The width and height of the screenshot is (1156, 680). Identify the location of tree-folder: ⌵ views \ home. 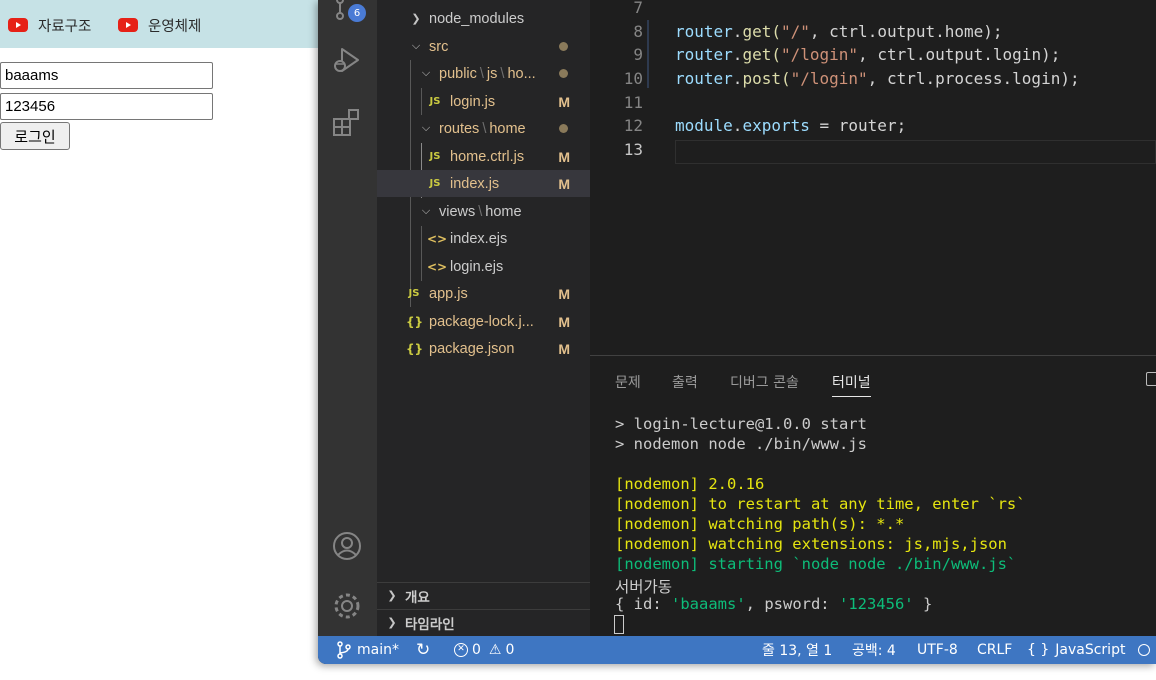
(483, 211).